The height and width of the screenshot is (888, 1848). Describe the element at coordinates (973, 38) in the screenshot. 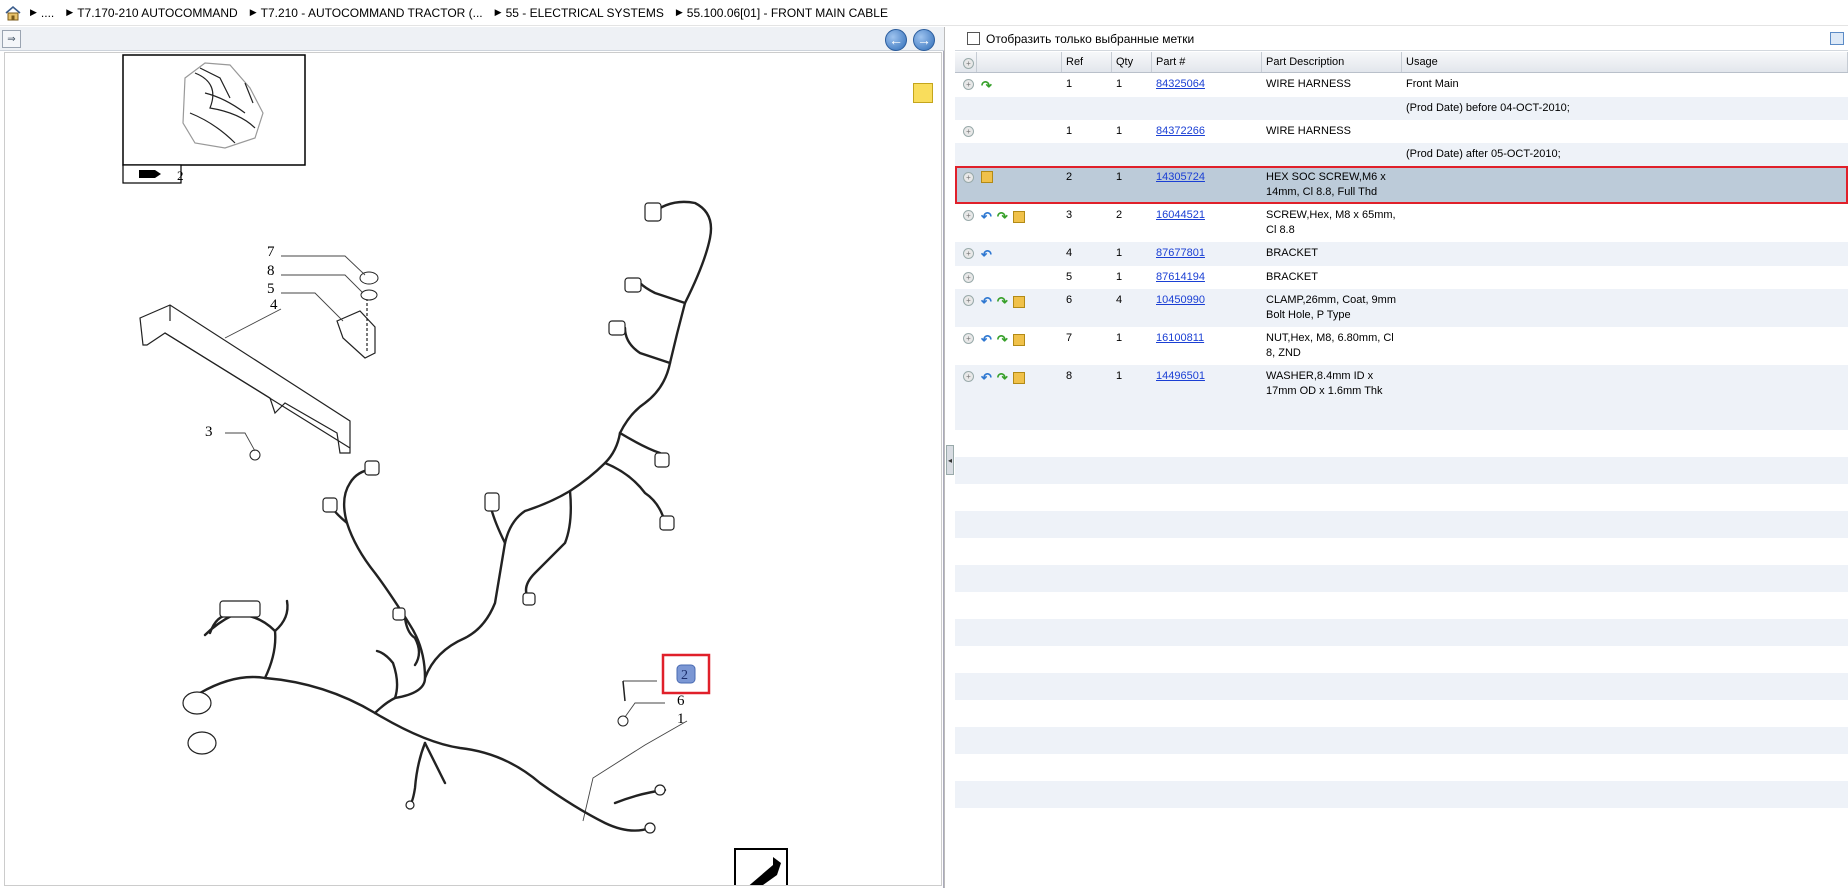

I see `show-selected-only-checkbox` at that location.